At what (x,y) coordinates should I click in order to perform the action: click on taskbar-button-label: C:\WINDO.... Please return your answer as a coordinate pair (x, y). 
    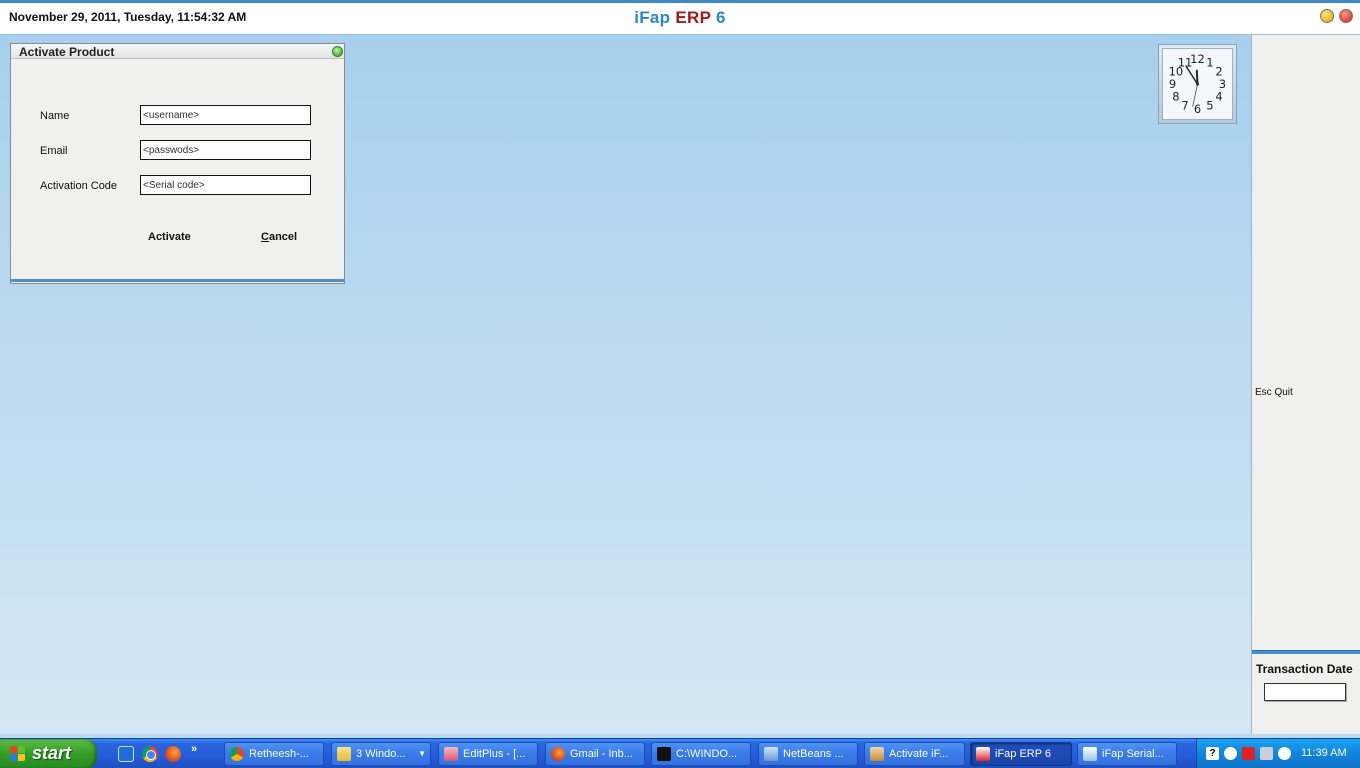
    Looking at the image, I should click on (707, 754).